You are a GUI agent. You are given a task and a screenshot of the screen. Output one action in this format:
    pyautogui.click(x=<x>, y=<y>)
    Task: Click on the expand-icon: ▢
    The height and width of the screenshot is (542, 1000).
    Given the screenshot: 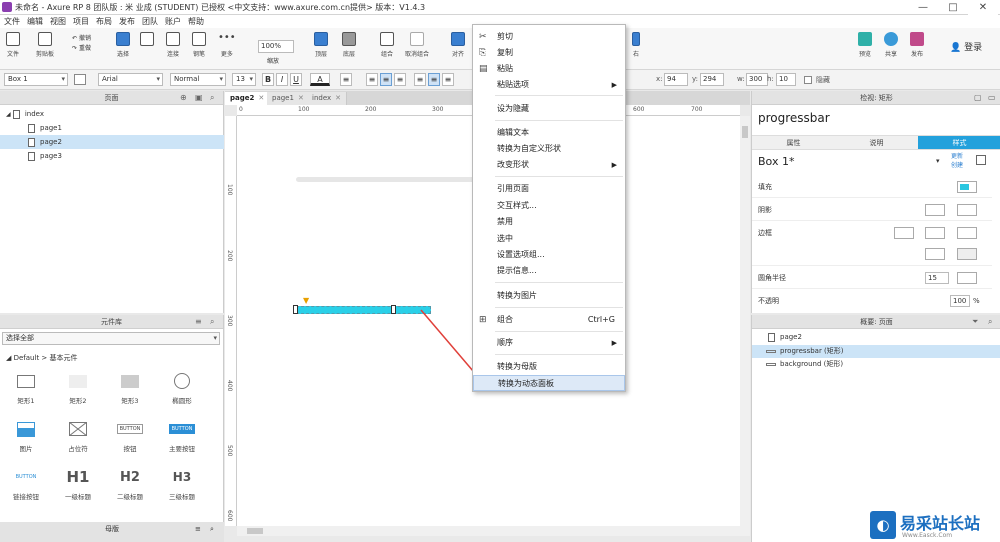 What is the action you would take?
    pyautogui.click(x=978, y=98)
    